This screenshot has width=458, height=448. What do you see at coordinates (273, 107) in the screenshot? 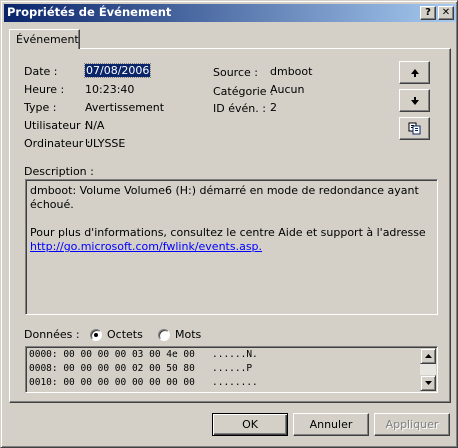
I see `event-id-value: 2` at bounding box center [273, 107].